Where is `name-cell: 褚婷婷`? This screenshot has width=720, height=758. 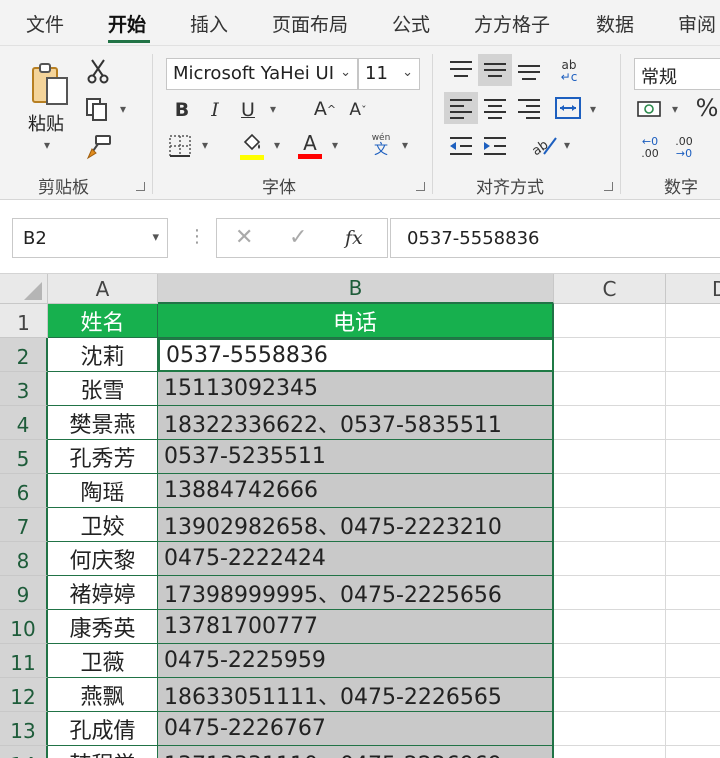 name-cell: 褚婷婷 is located at coordinates (103, 593).